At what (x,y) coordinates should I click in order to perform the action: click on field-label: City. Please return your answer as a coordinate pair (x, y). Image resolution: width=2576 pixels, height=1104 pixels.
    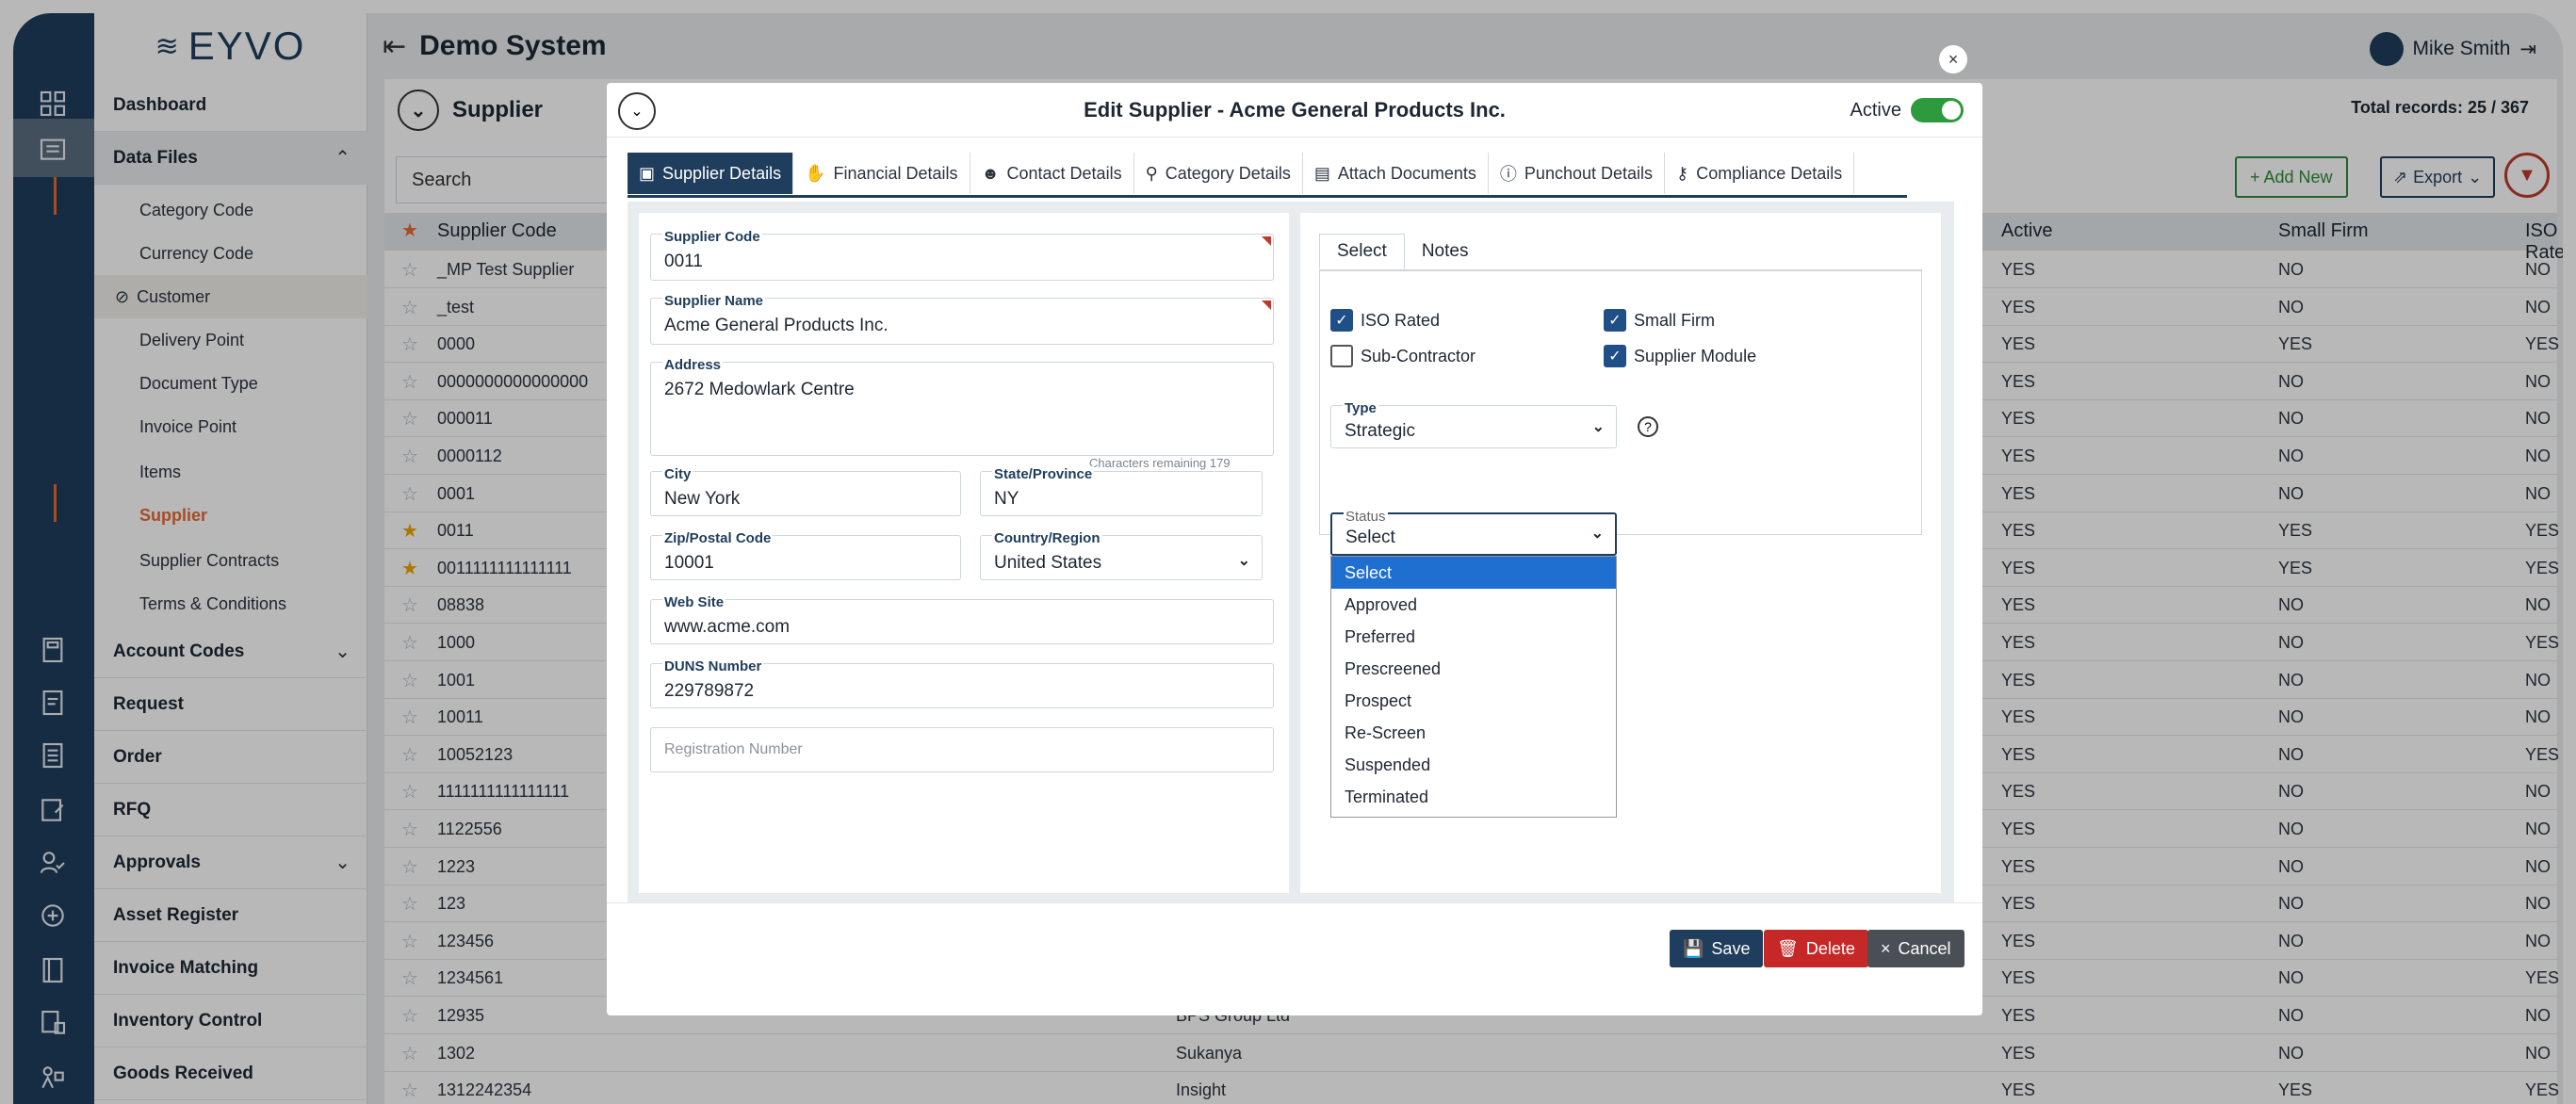
    Looking at the image, I should click on (677, 474).